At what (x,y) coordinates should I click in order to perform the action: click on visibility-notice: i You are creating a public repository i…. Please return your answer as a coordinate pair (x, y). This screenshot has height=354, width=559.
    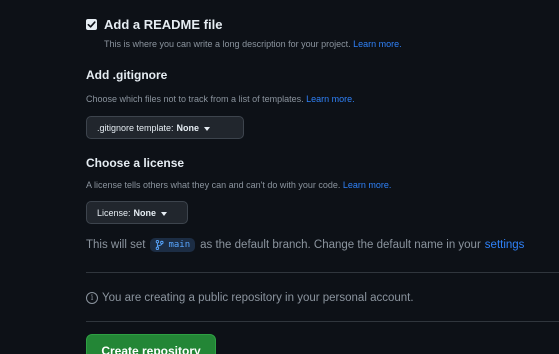
    Looking at the image, I should click on (250, 298).